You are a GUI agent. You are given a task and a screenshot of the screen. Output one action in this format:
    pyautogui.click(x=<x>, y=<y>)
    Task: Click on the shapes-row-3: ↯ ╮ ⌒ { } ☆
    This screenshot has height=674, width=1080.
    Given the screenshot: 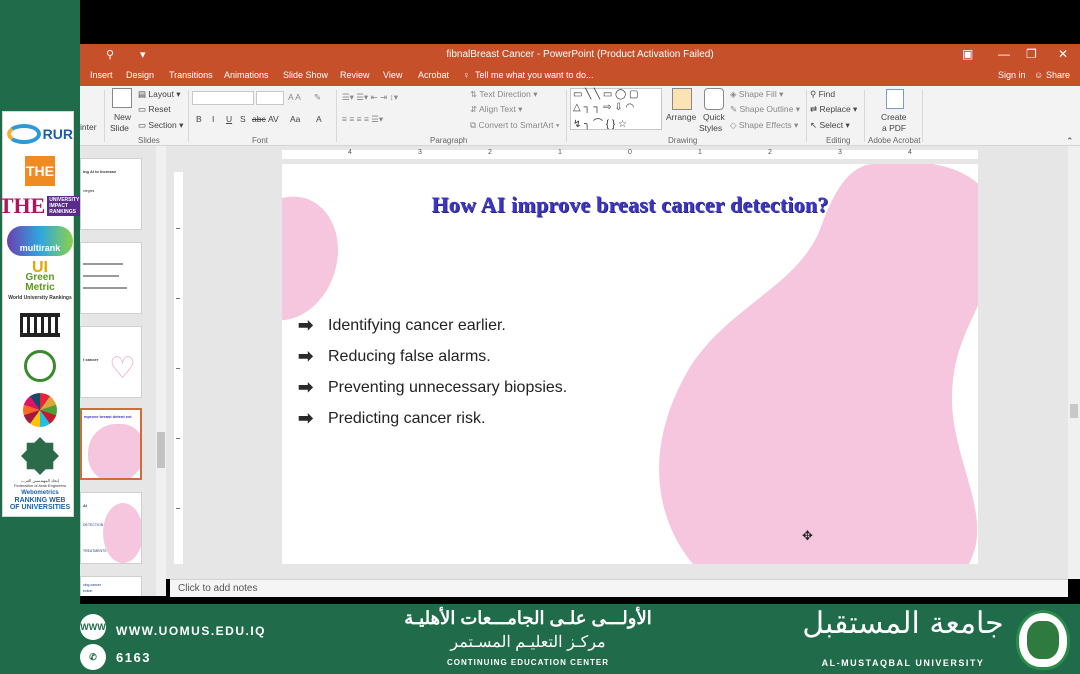 What is the action you would take?
    pyautogui.click(x=600, y=122)
    